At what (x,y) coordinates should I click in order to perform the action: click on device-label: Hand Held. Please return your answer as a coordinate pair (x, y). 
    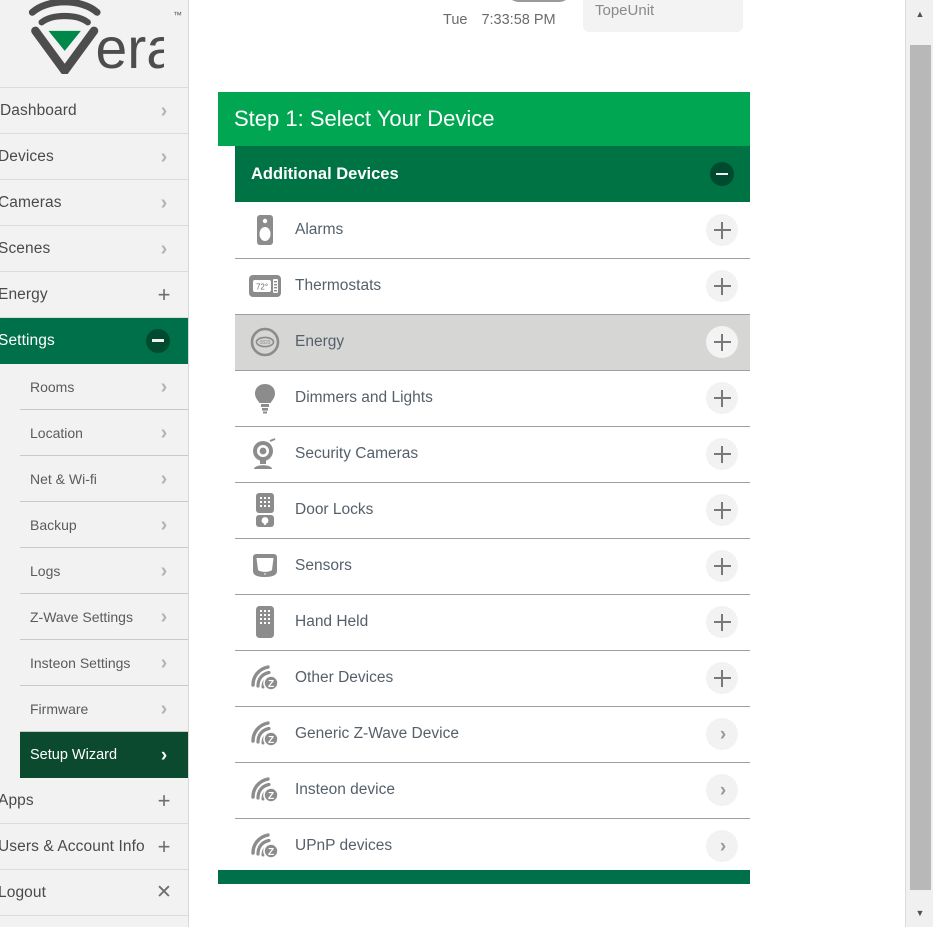
    Looking at the image, I should click on (332, 621).